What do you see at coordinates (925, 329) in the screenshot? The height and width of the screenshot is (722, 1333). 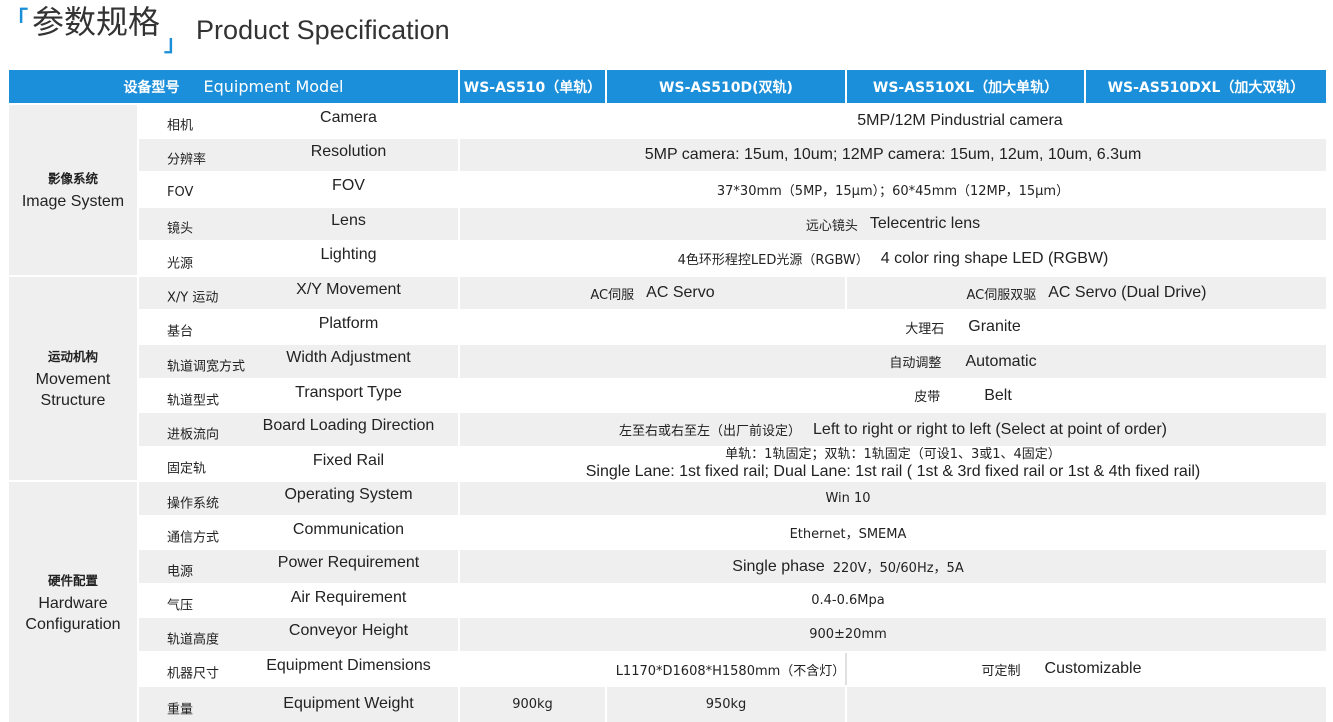 I see `value-platform-cn: 大理石` at bounding box center [925, 329].